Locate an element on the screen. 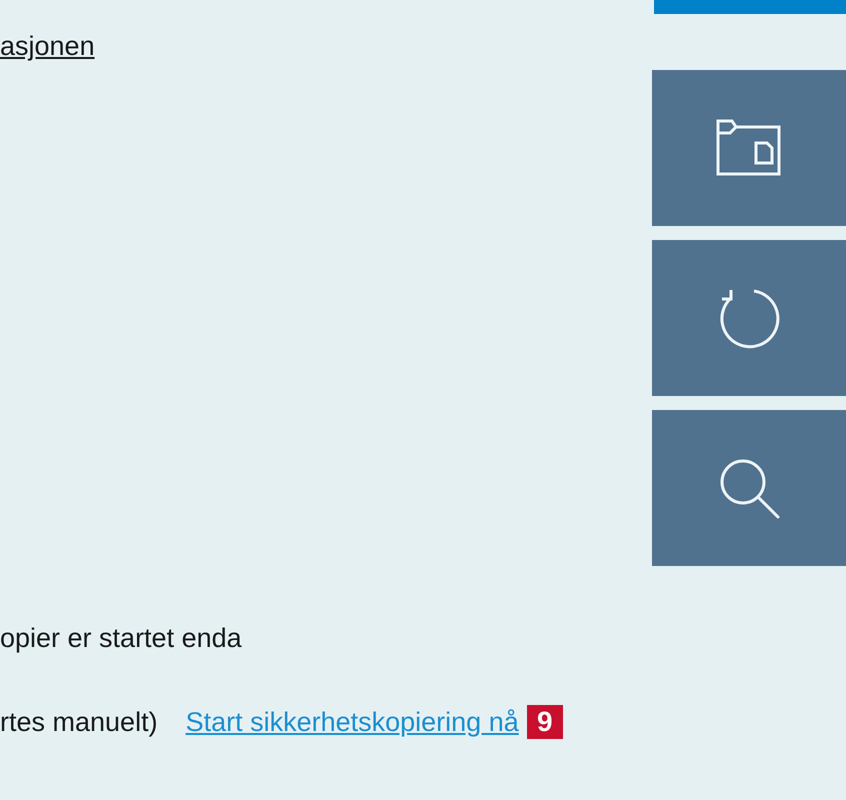 This screenshot has width=846, height=800. refresh-icon is located at coordinates (749, 318).